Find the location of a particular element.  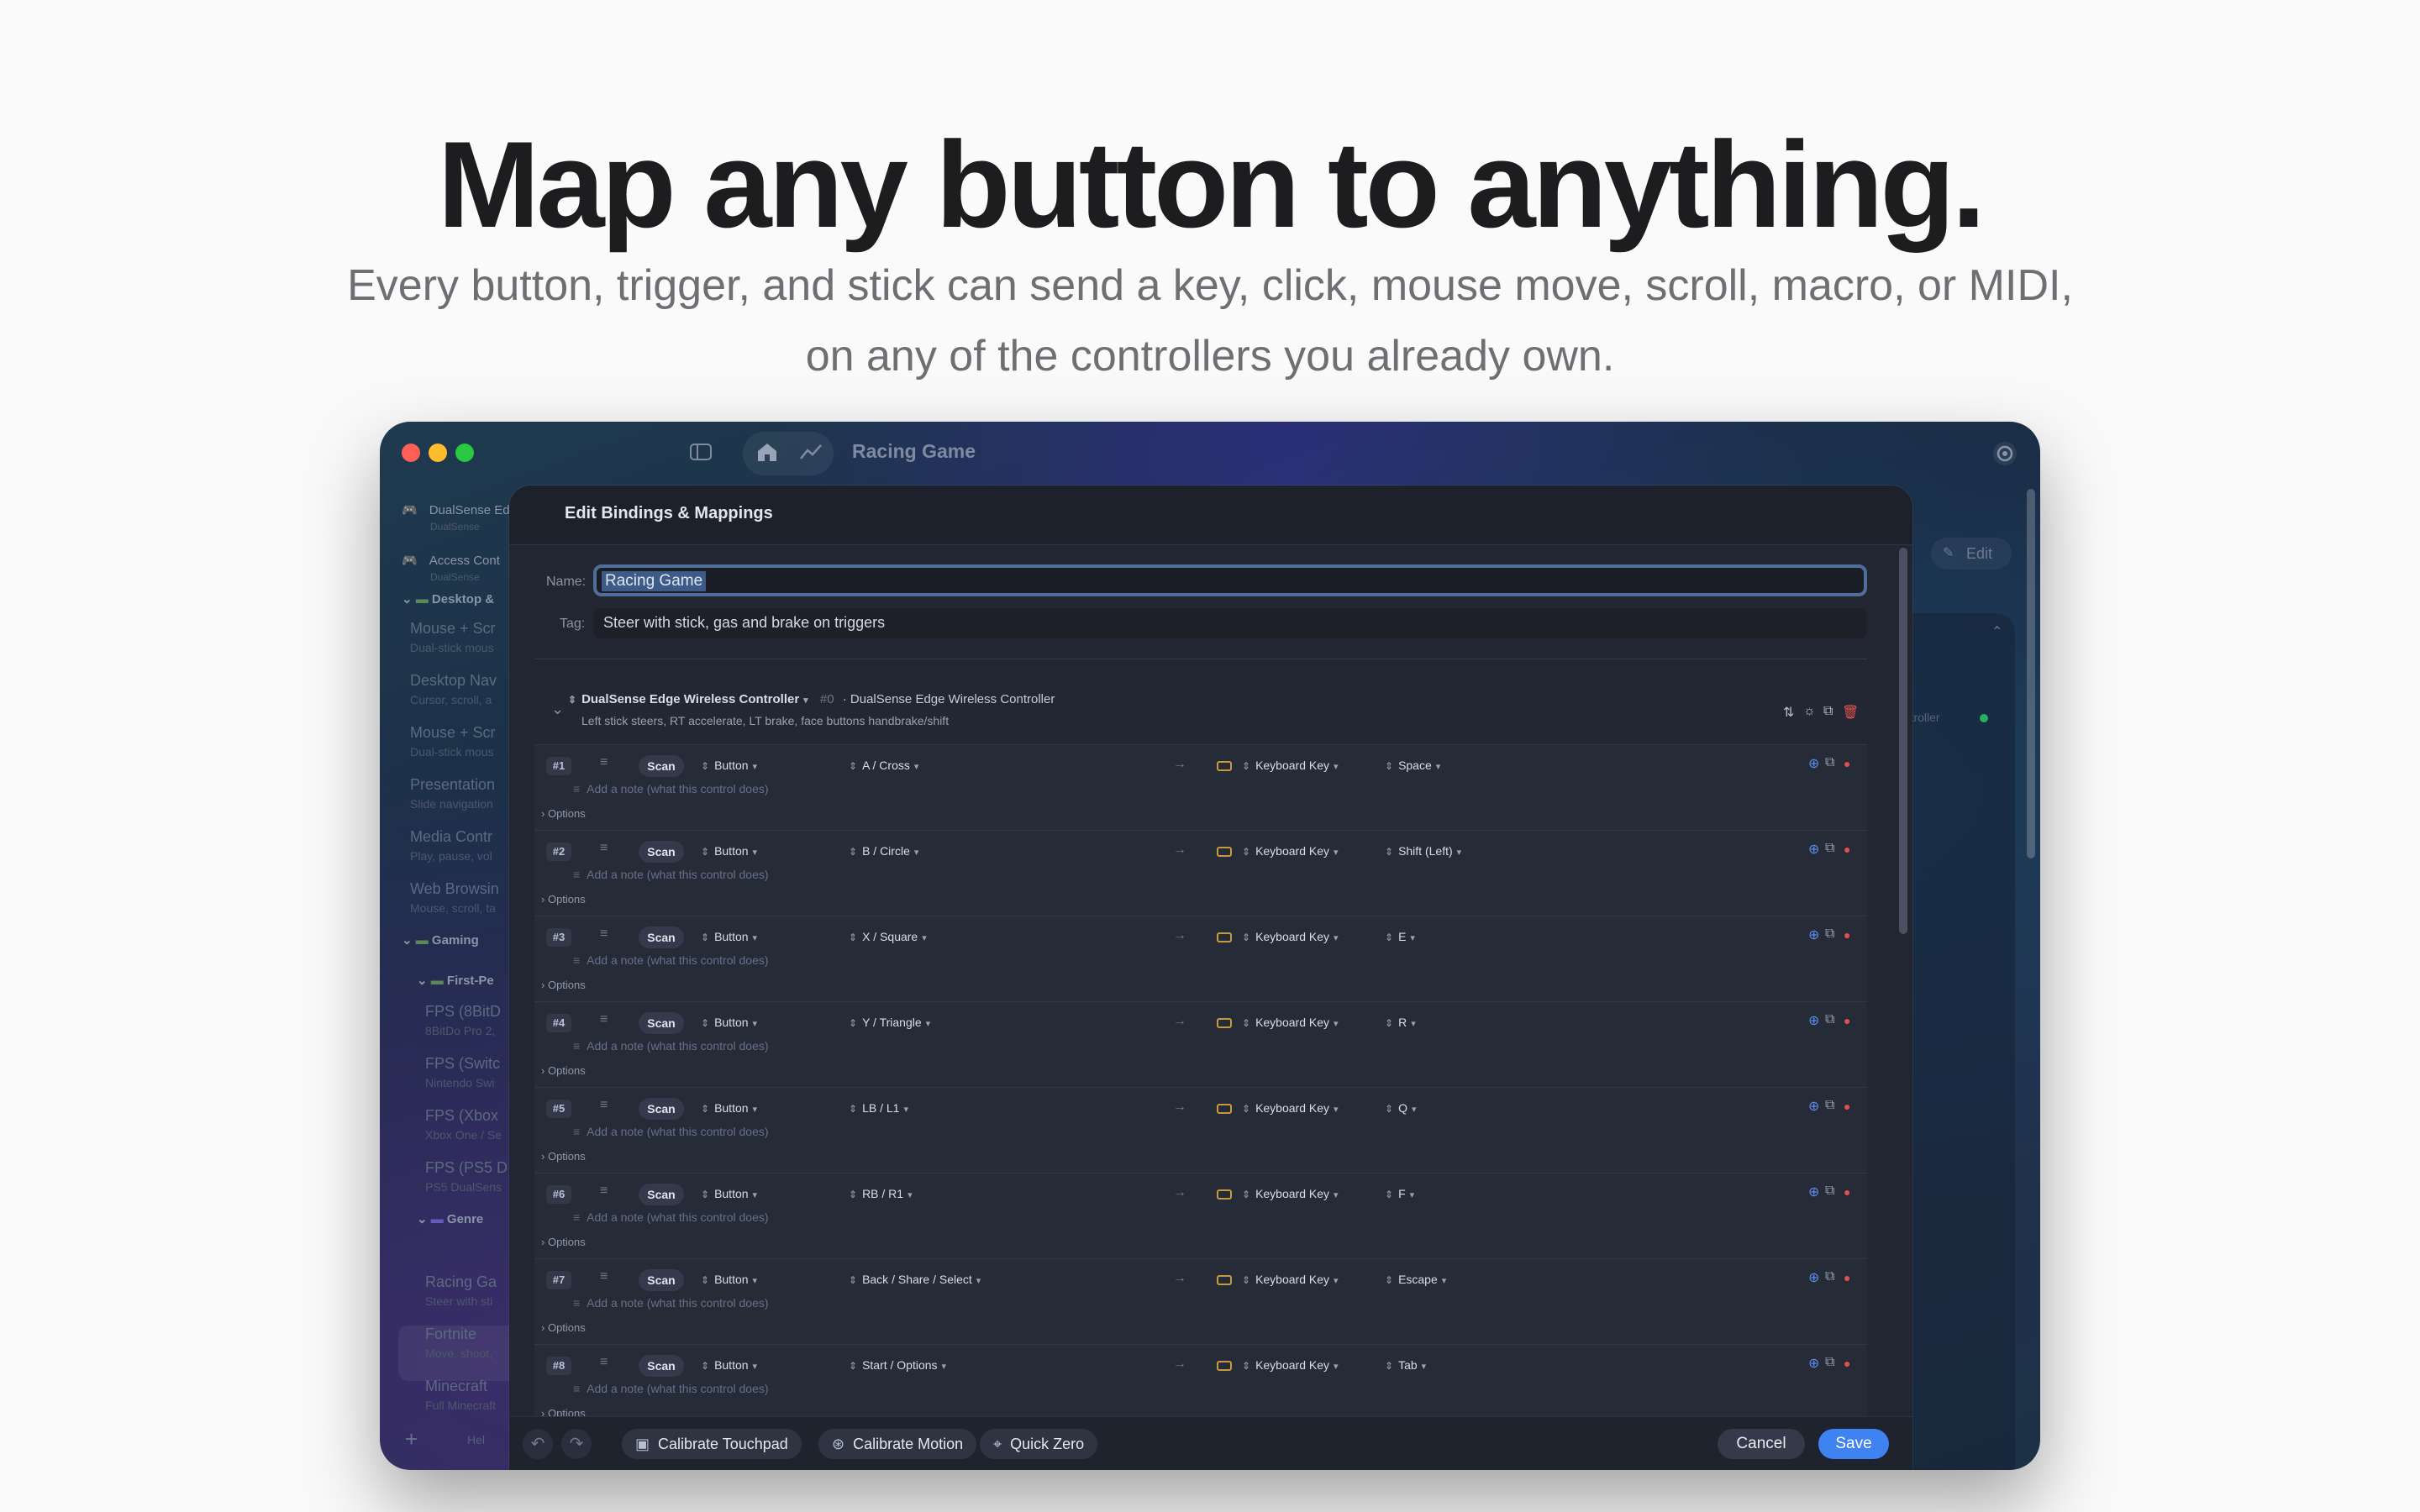

copy-icon: ⧉ is located at coordinates (1828, 711).